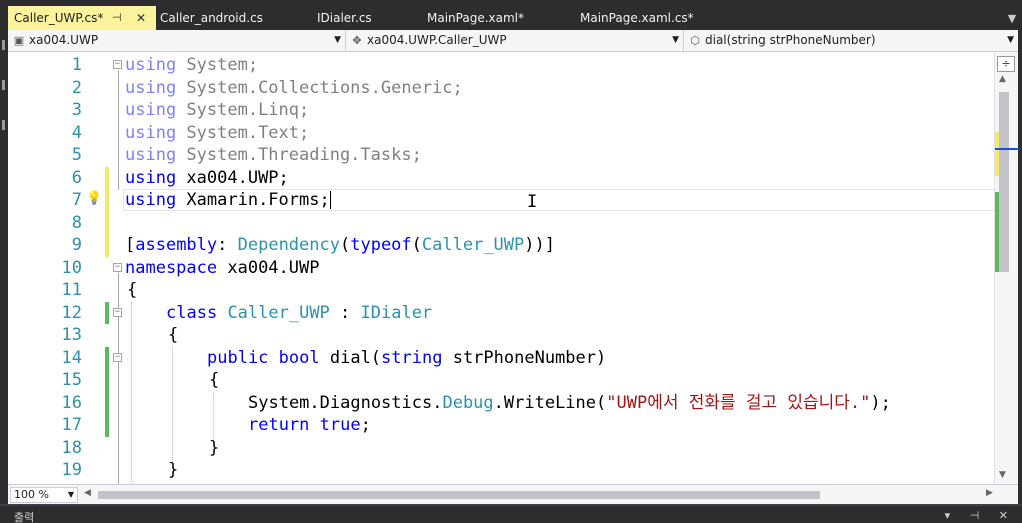 Image resolution: width=1022 pixels, height=523 pixels. I want to click on lightbulb-icon: 💡, so click(94, 199).